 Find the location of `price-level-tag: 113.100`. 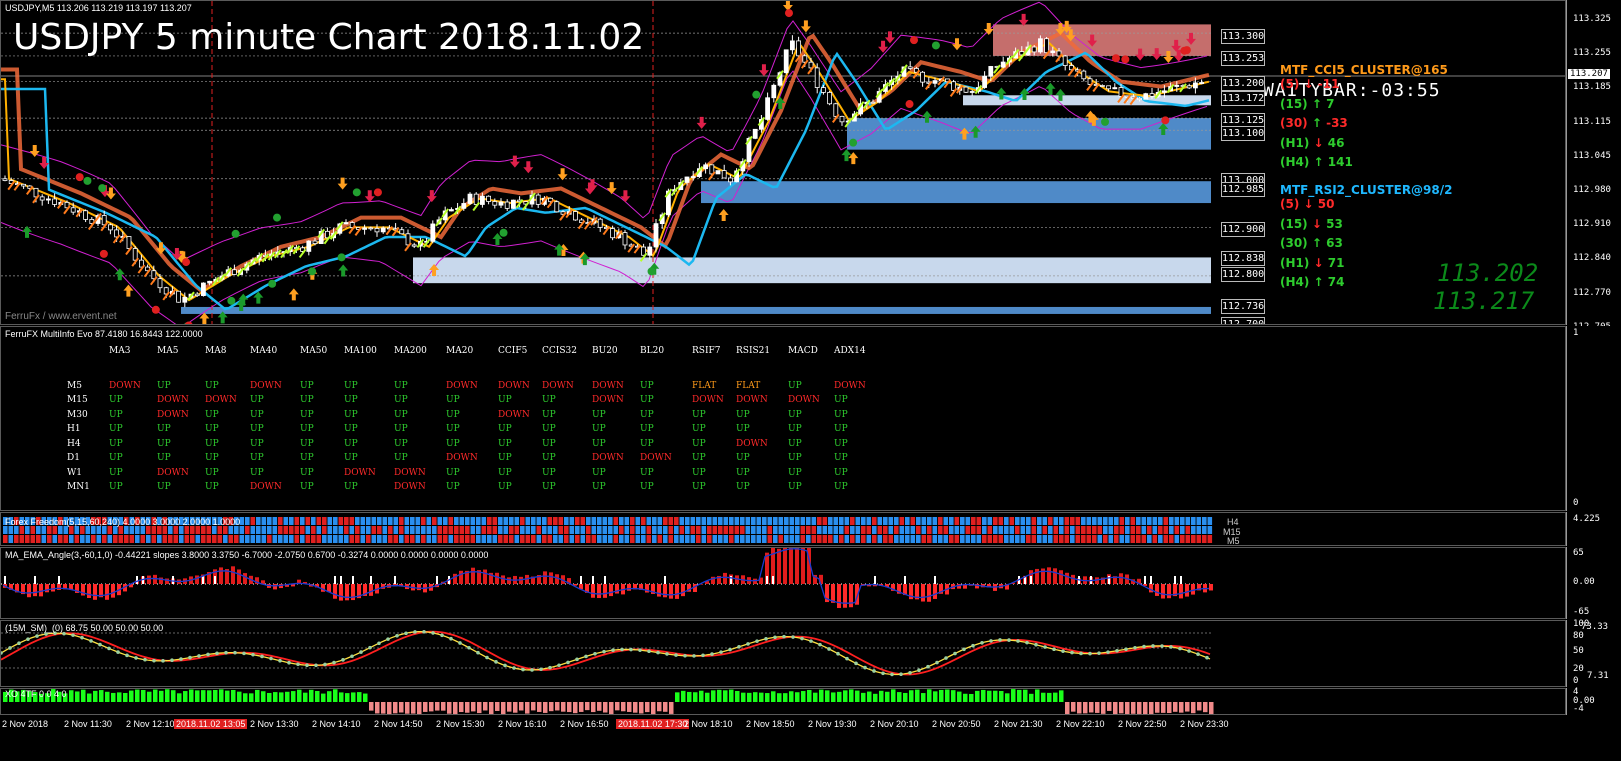

price-level-tag: 113.100 is located at coordinates (1243, 133).